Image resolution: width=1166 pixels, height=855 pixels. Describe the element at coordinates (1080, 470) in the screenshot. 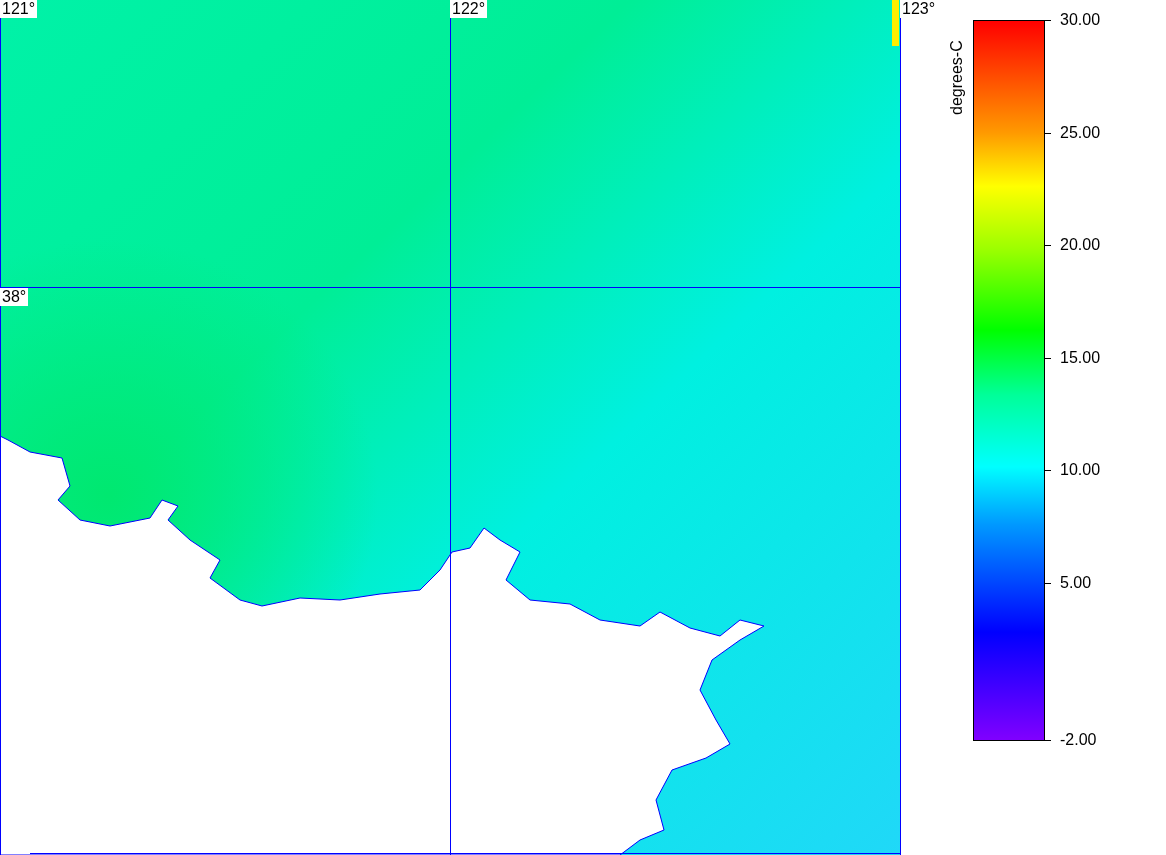

I see `tick-label: 10.00` at that location.